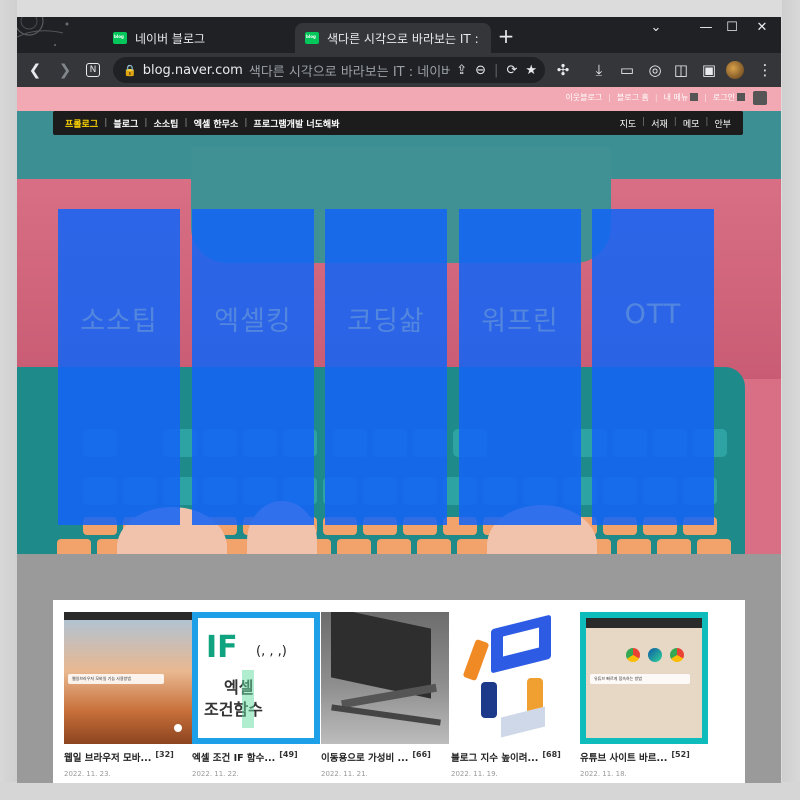 The image size is (800, 800). Describe the element at coordinates (119, 321) in the screenshot. I see `category-label: 소소팁` at that location.